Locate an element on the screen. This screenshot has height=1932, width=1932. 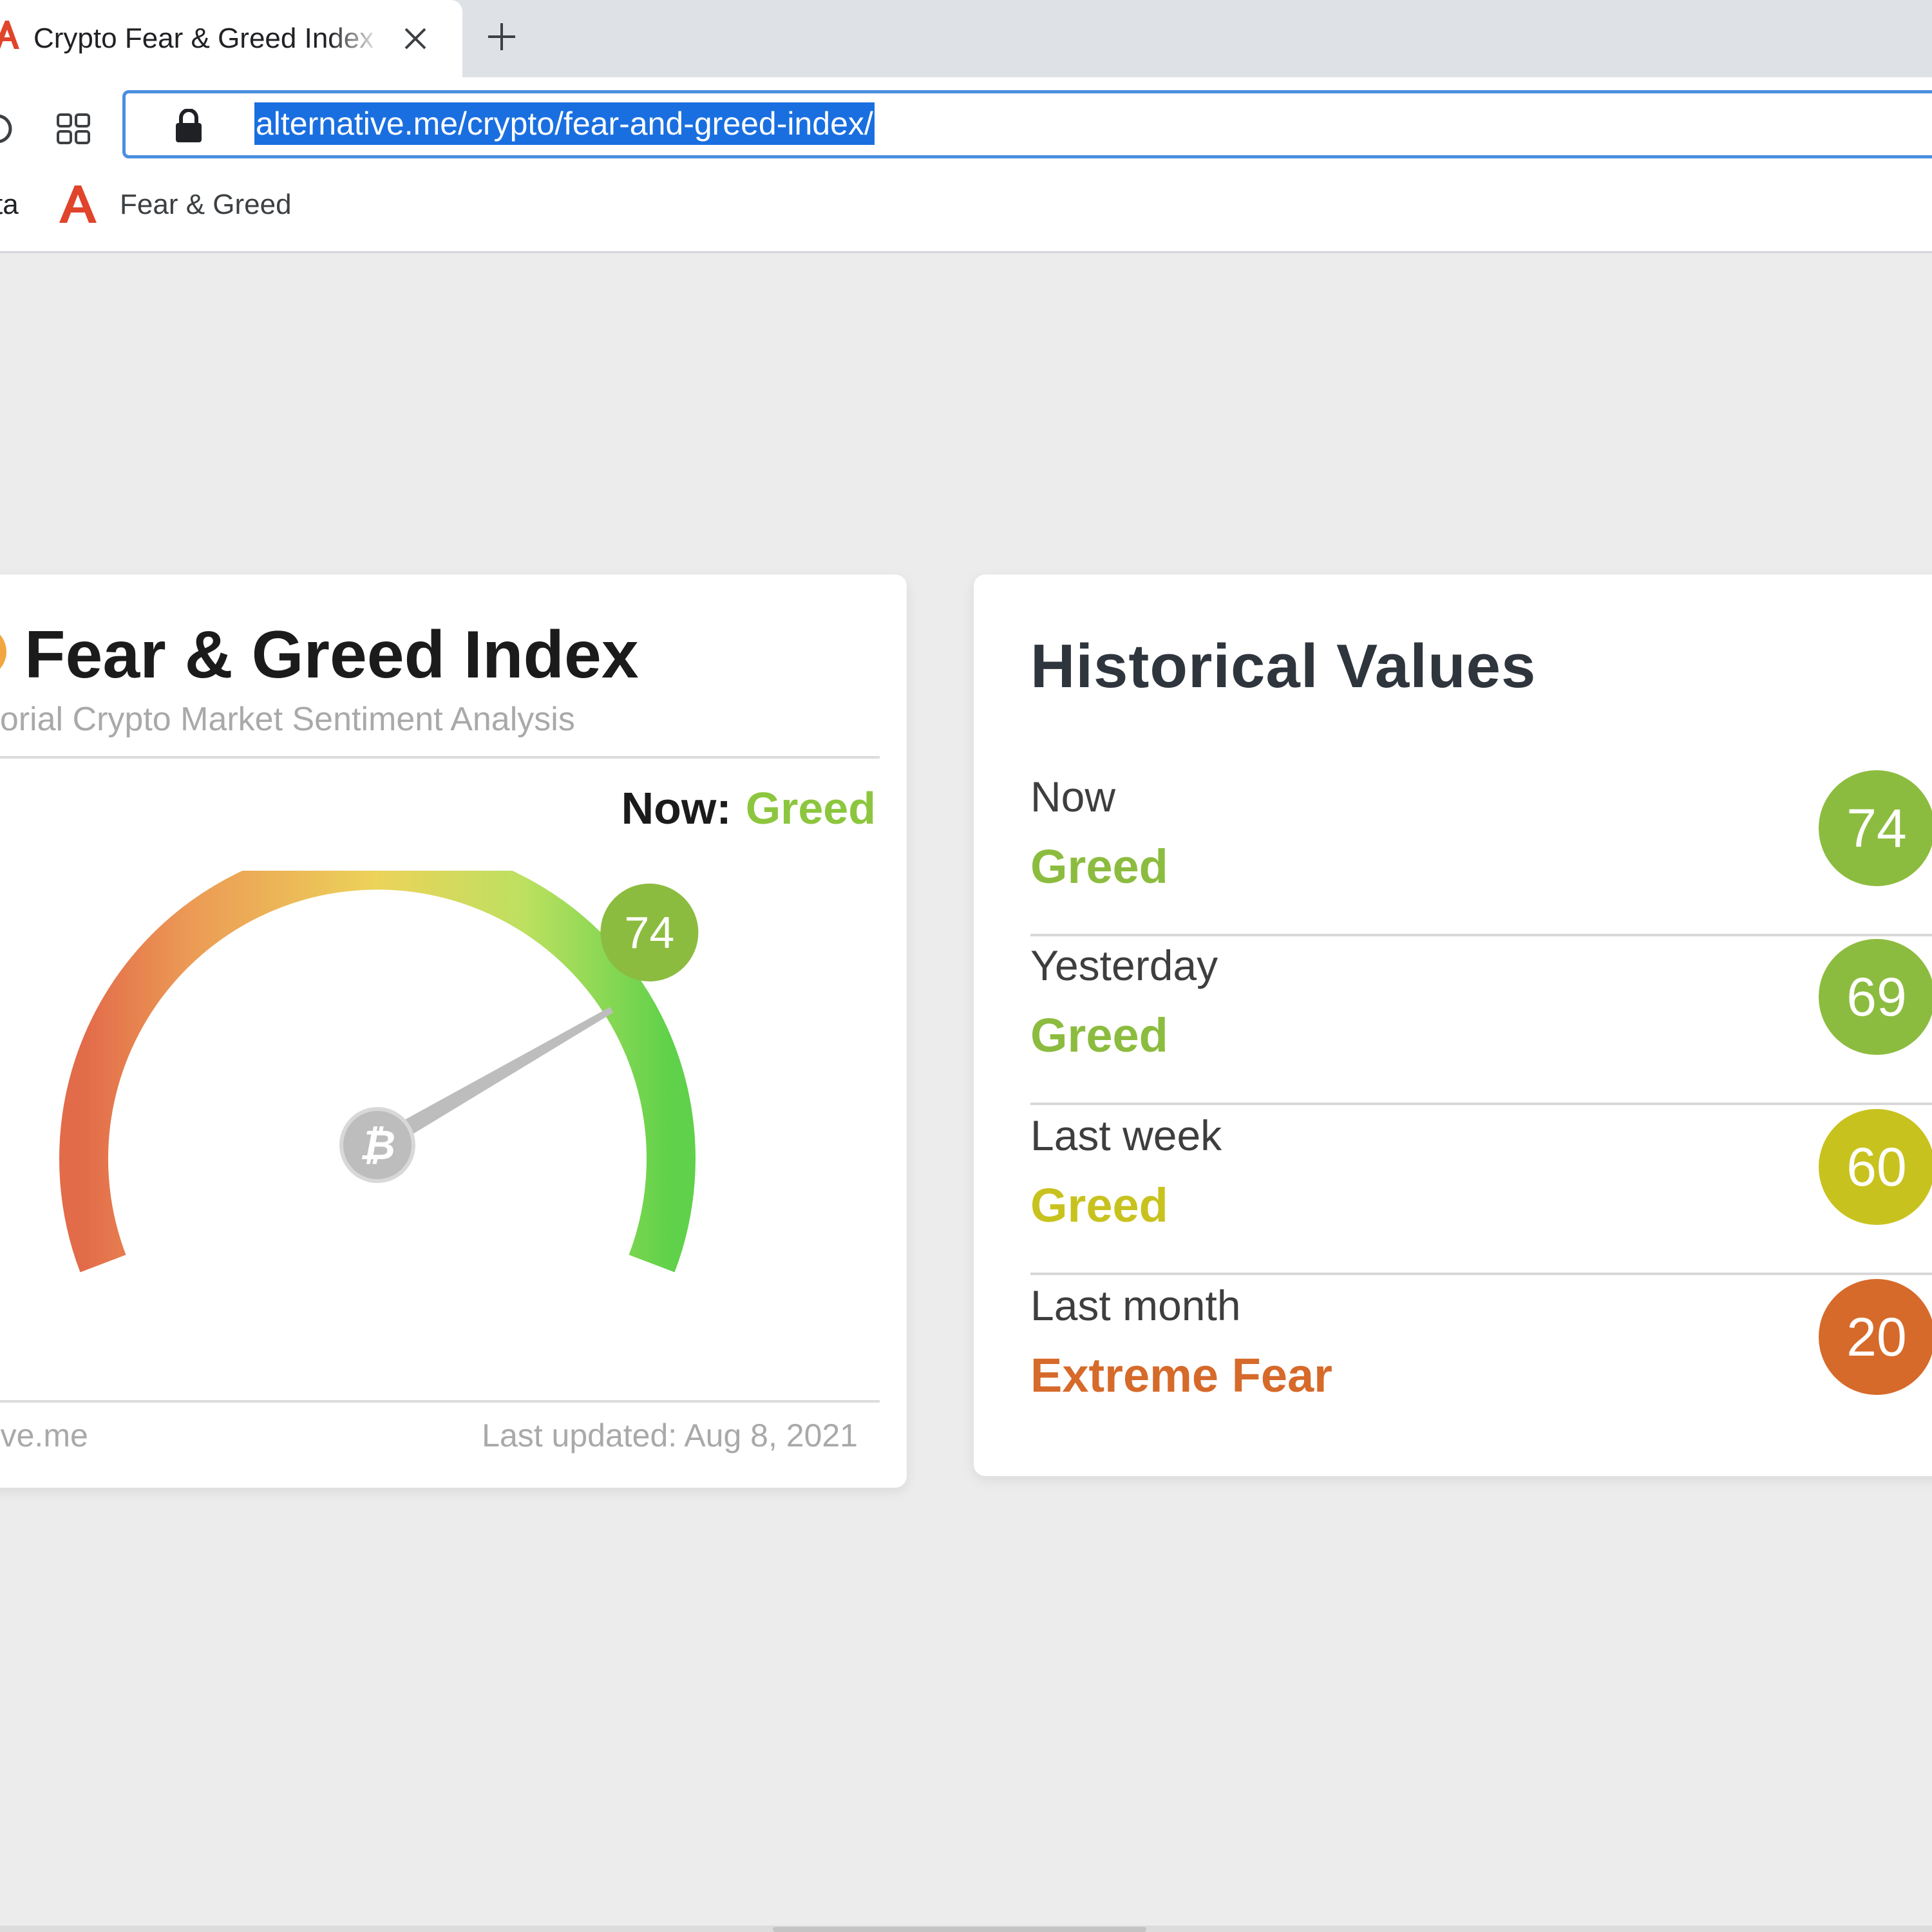
sentiment-gauge: ₿ 74 is located at coordinates (379, 1072).